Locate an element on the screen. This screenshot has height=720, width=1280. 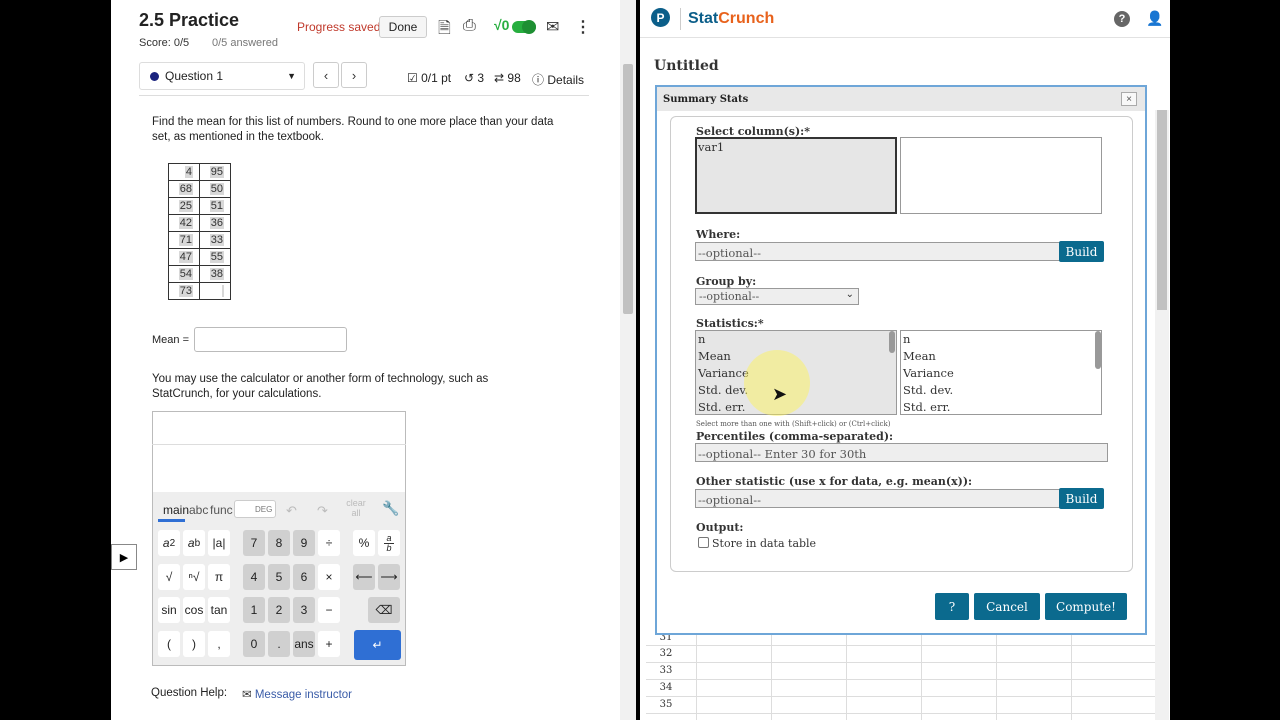
expand-side-arrow-icon: ▶ is located at coordinates (124, 557).